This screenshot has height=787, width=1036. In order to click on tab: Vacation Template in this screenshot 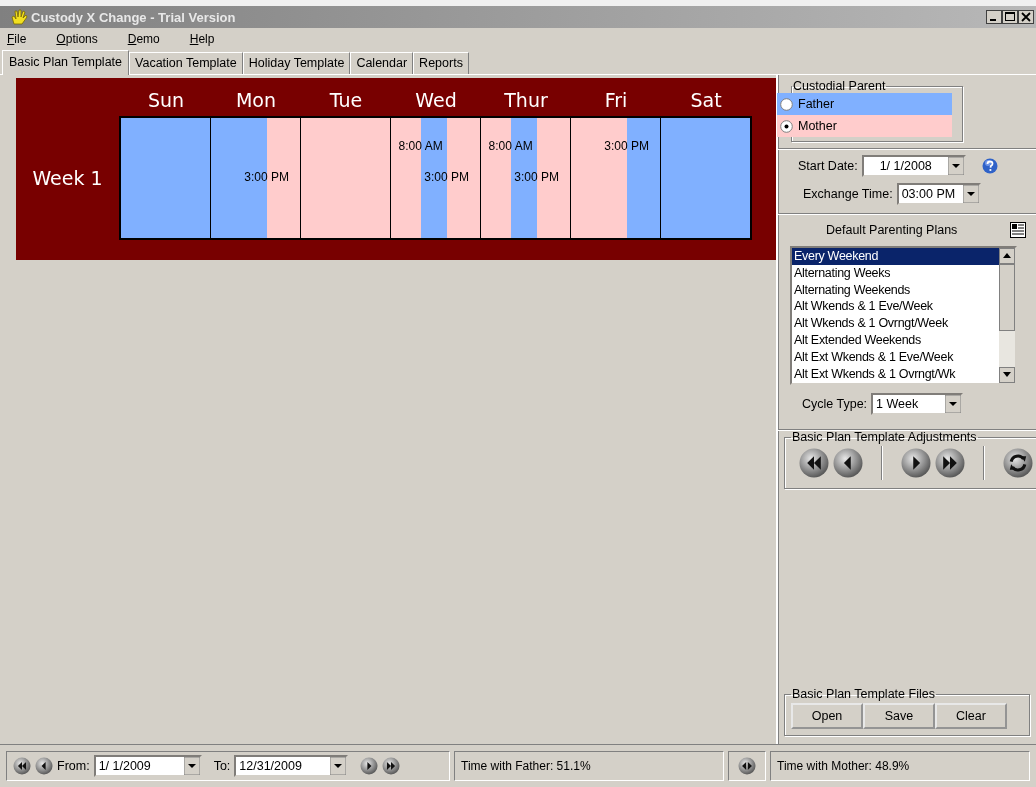, I will do `click(186, 63)`.